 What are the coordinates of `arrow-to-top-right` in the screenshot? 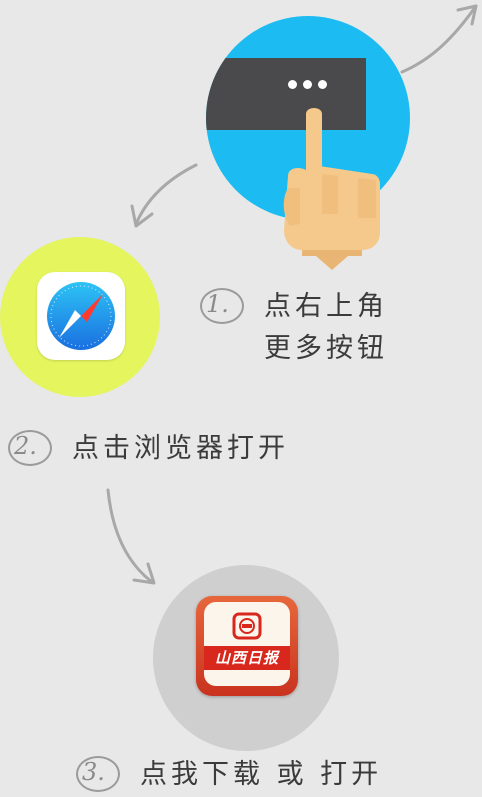 It's located at (439, 39).